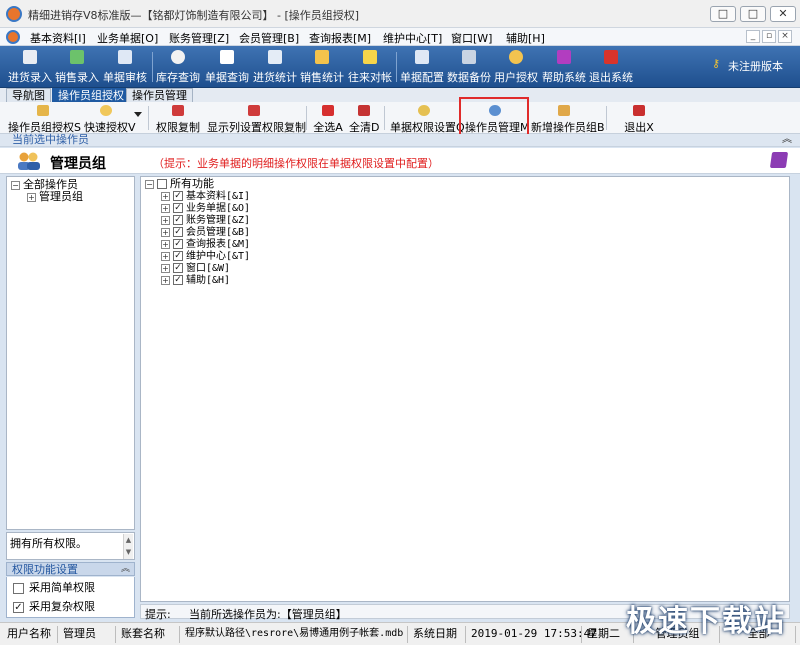 This screenshot has height=645, width=800. I want to click on hint-text: （提示：业务单据的明细操作权限在单据权限设置中配置）, so click(296, 163).